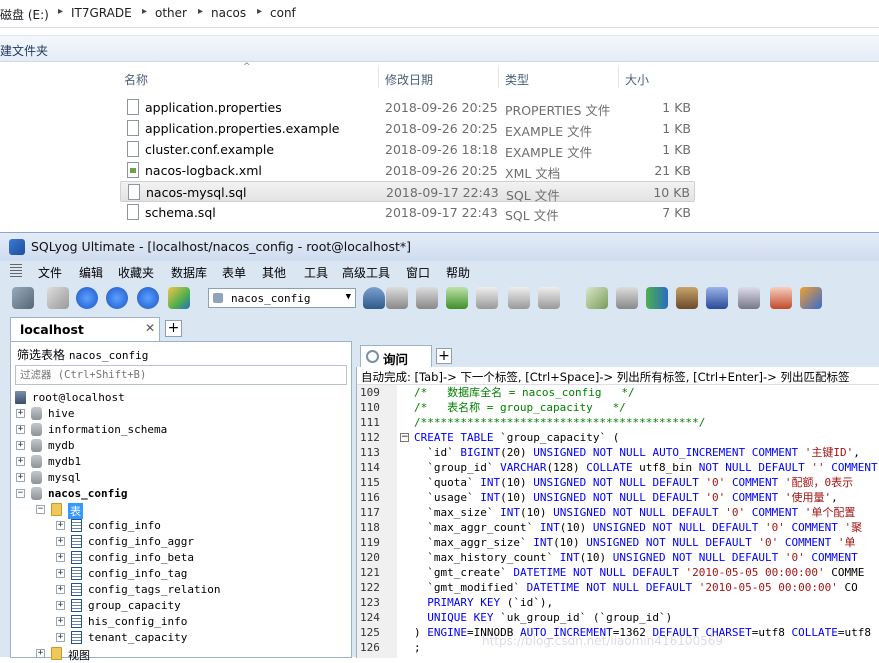  Describe the element at coordinates (370, 647) in the screenshot. I see `line-number: 126` at that location.